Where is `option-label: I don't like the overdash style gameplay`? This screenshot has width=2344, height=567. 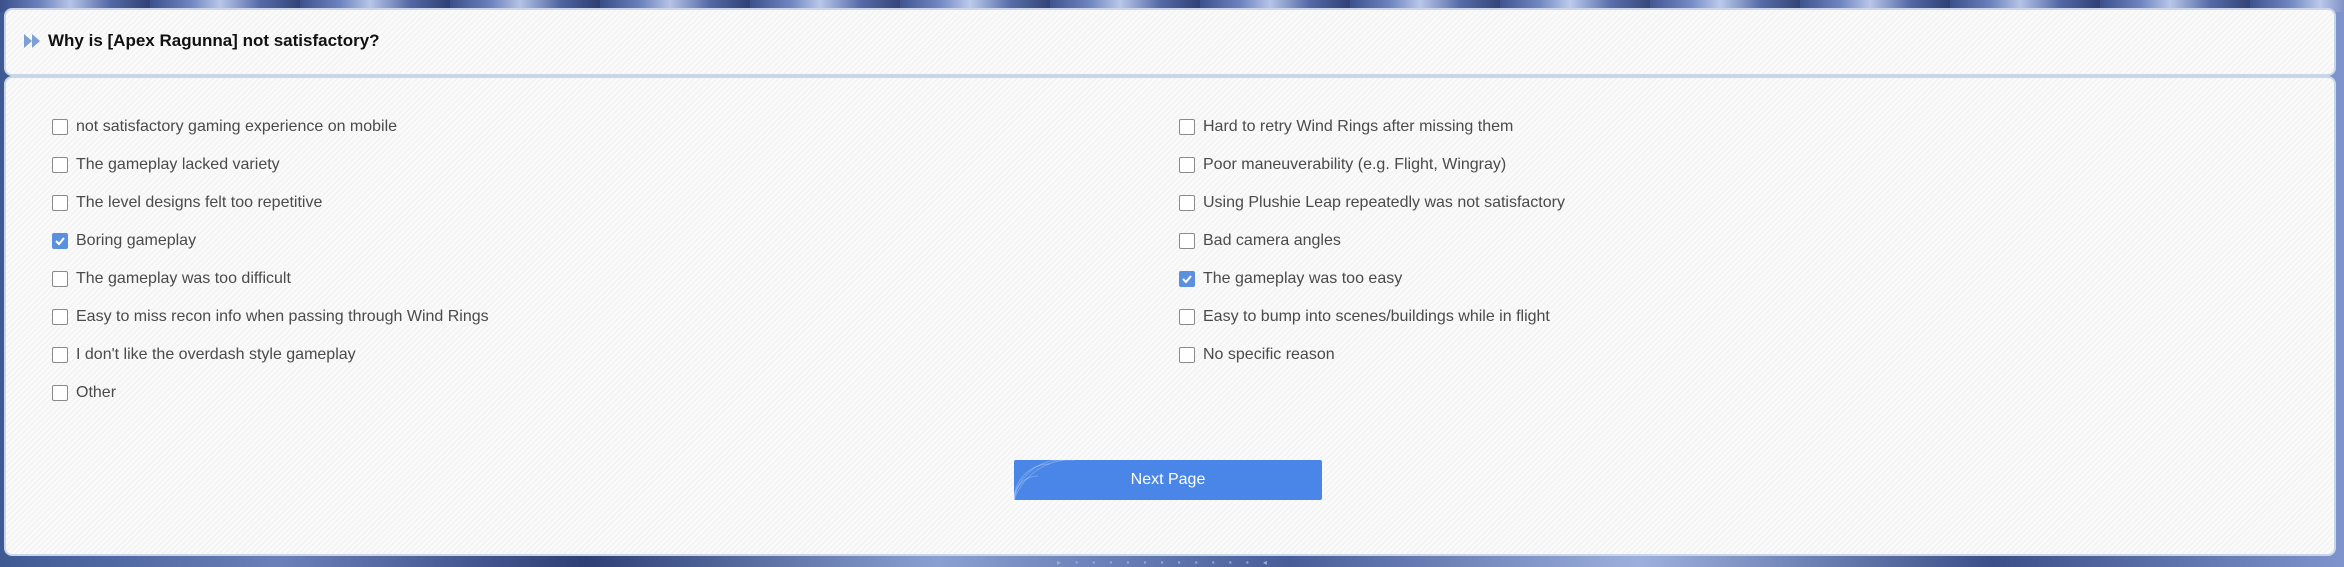
option-label: I don't like the overdash style gameplay is located at coordinates (216, 354).